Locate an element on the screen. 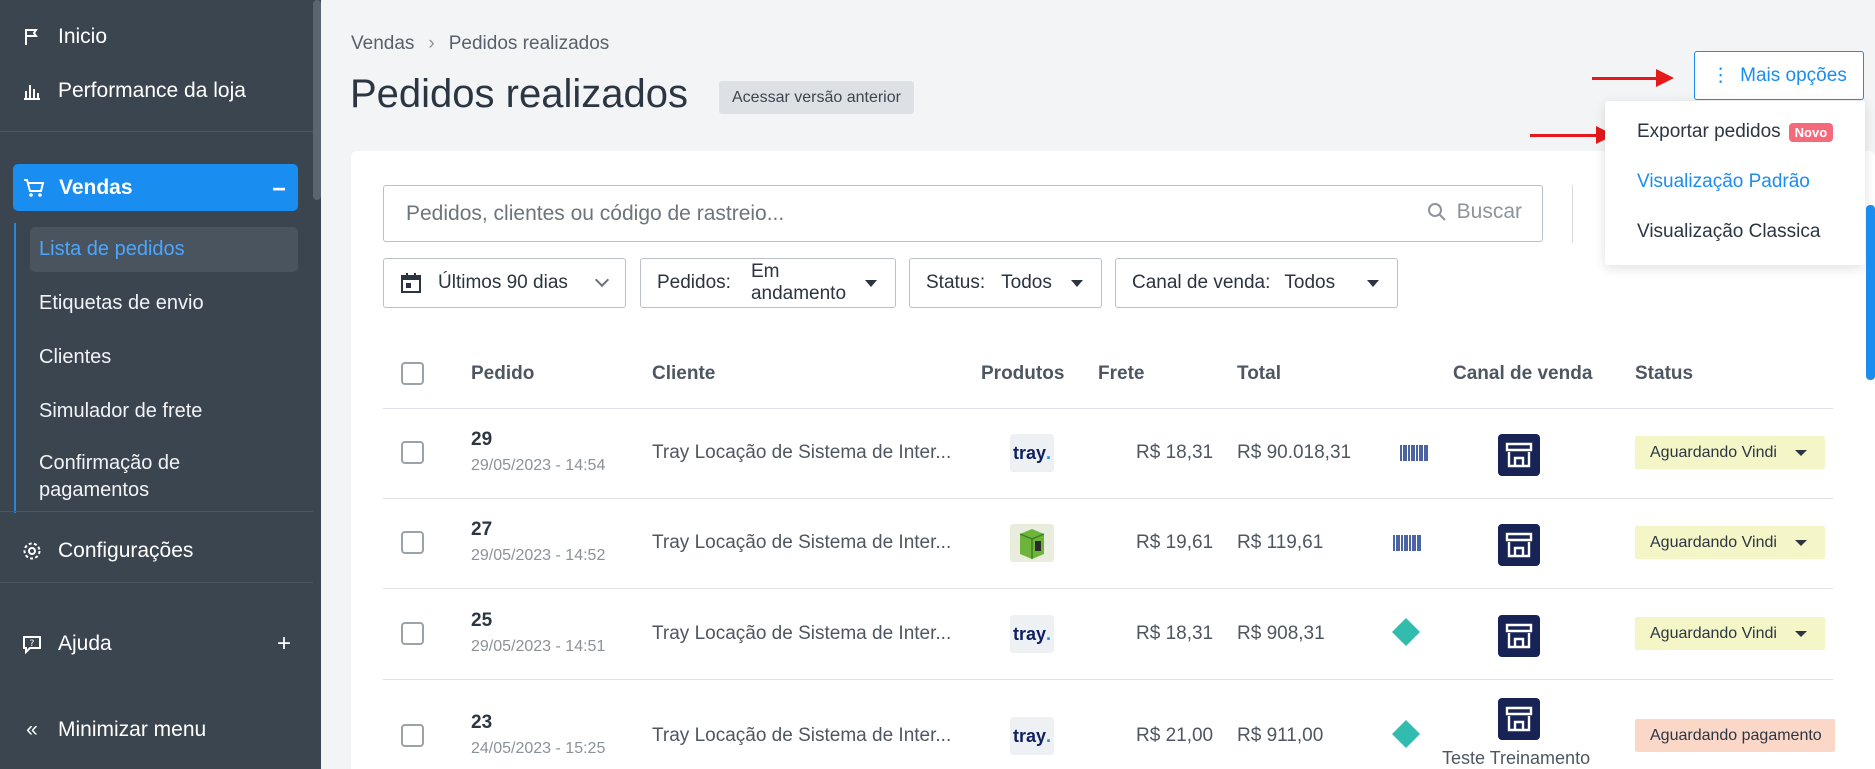 This screenshot has height=769, width=1875. sidebar-subitem-clientes: Clientes is located at coordinates (164, 357).